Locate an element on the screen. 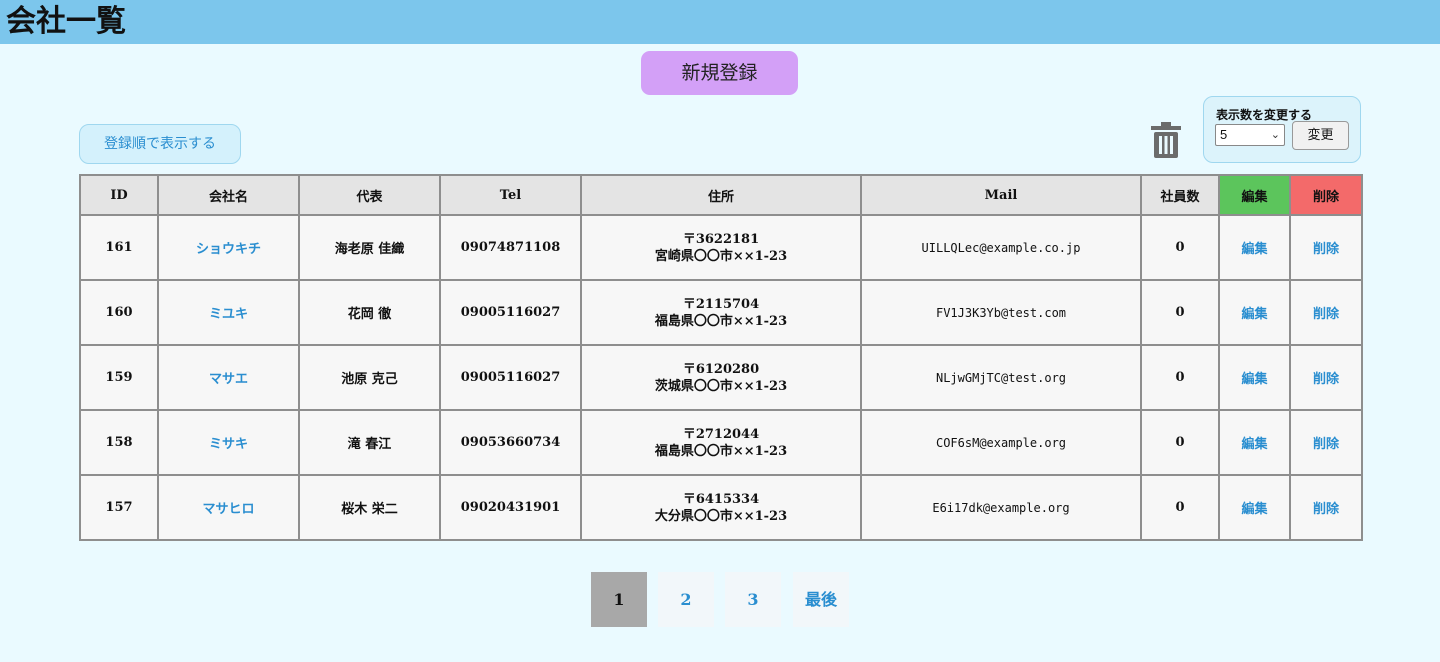  column-header-tel: Tel is located at coordinates (510, 195).